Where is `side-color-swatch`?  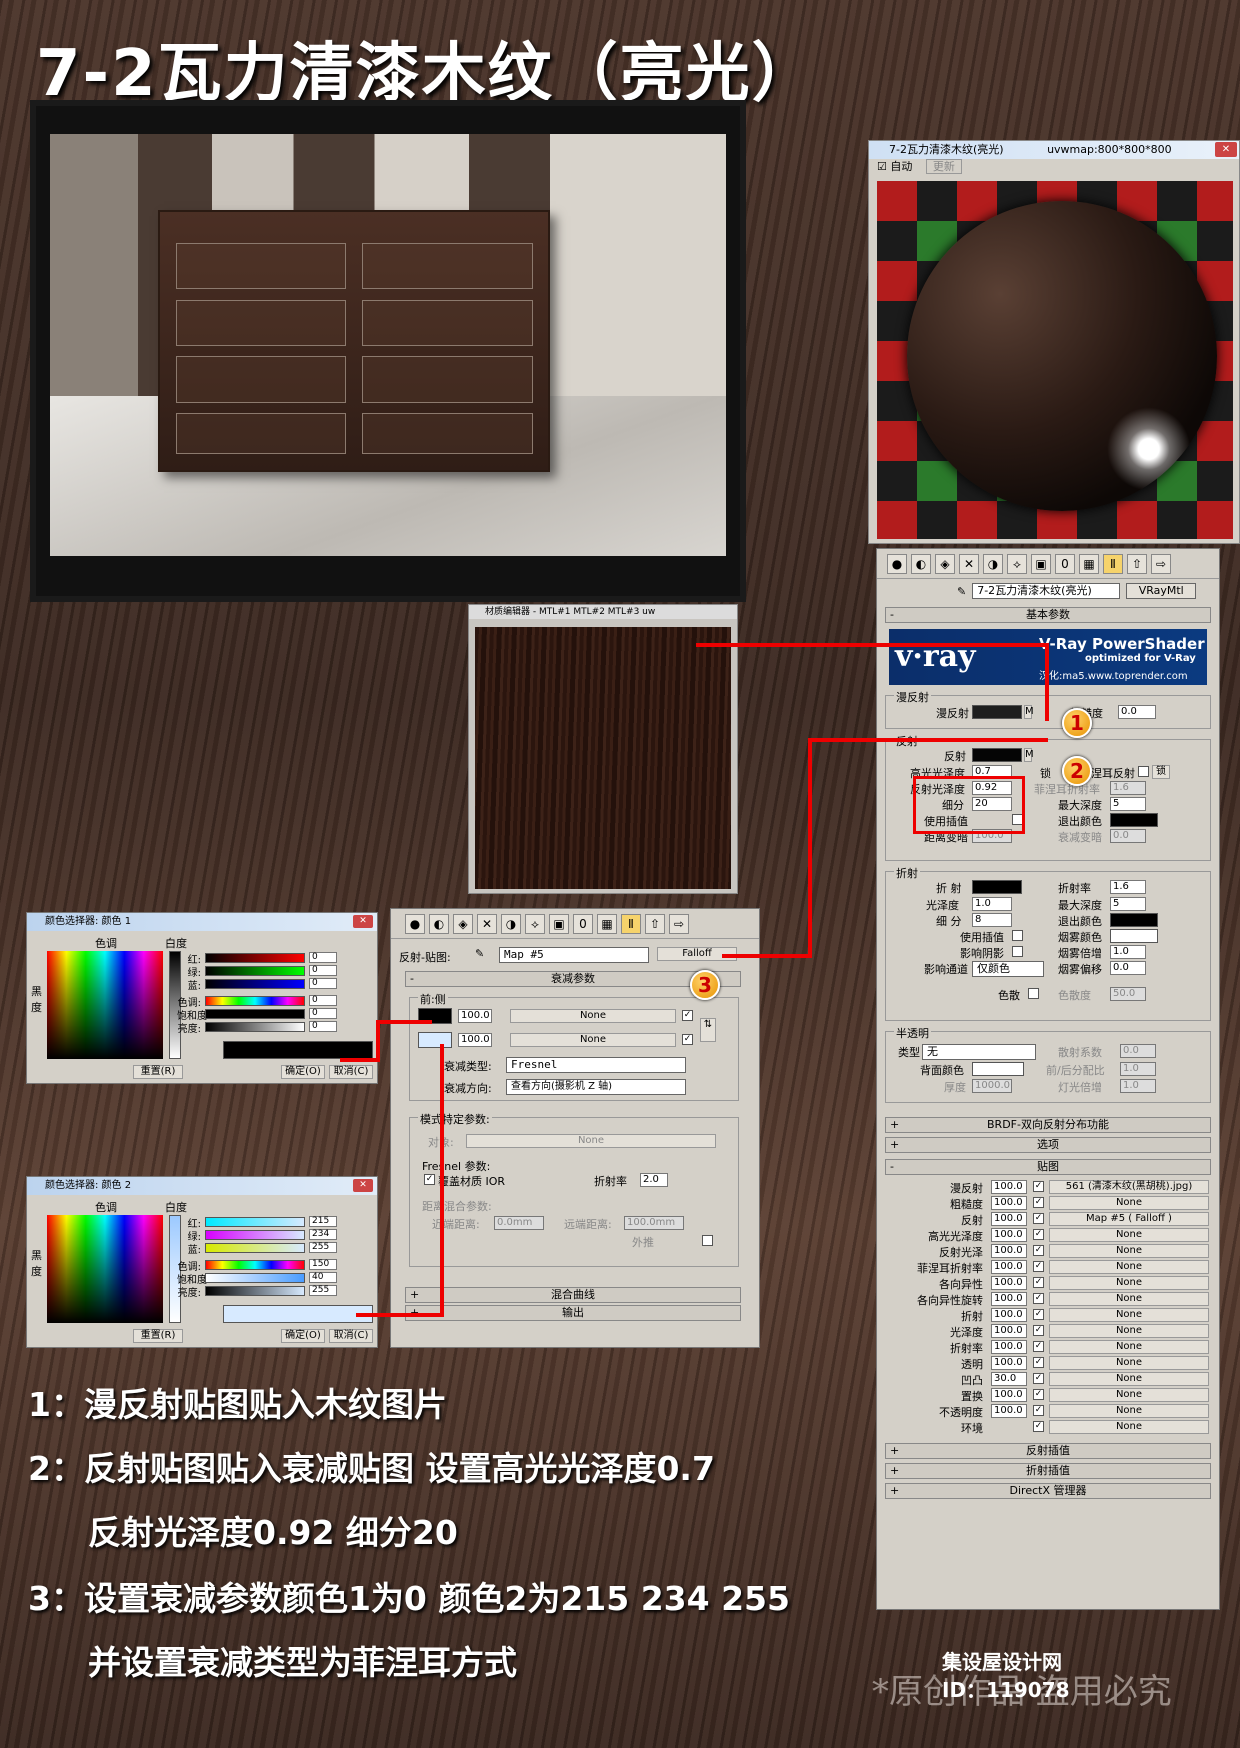 side-color-swatch is located at coordinates (435, 1040).